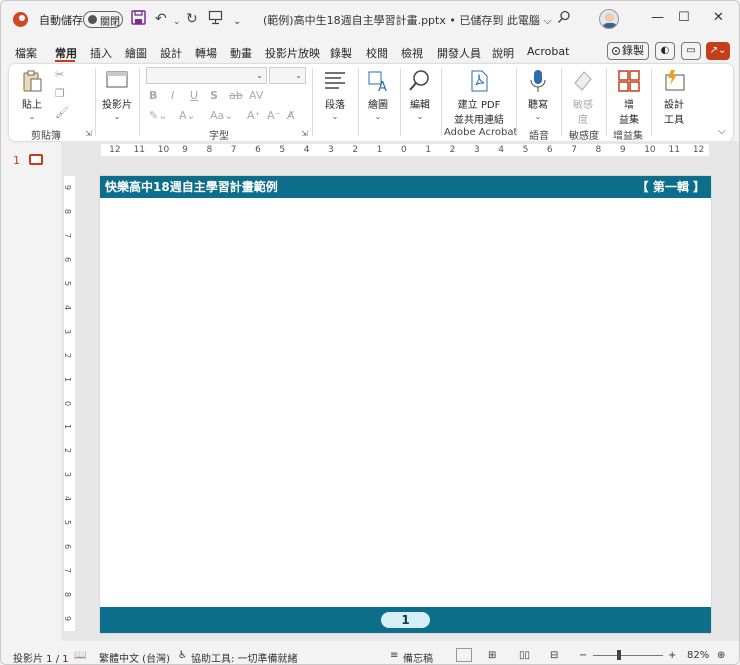 This screenshot has width=740, height=665. Describe the element at coordinates (722, 131) in the screenshot. I see `collapse-ribbon-icon: ⌵` at that location.